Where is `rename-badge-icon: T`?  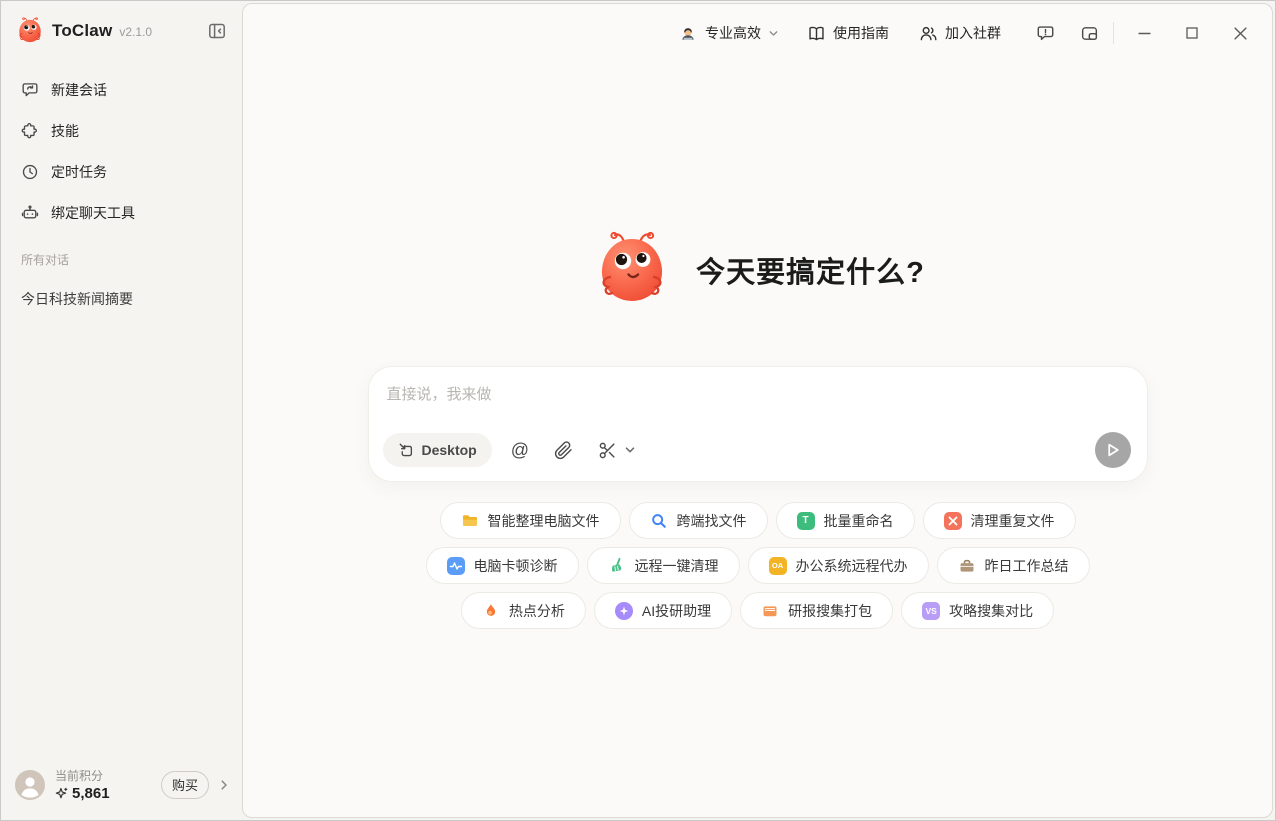 rename-badge-icon: T is located at coordinates (805, 520).